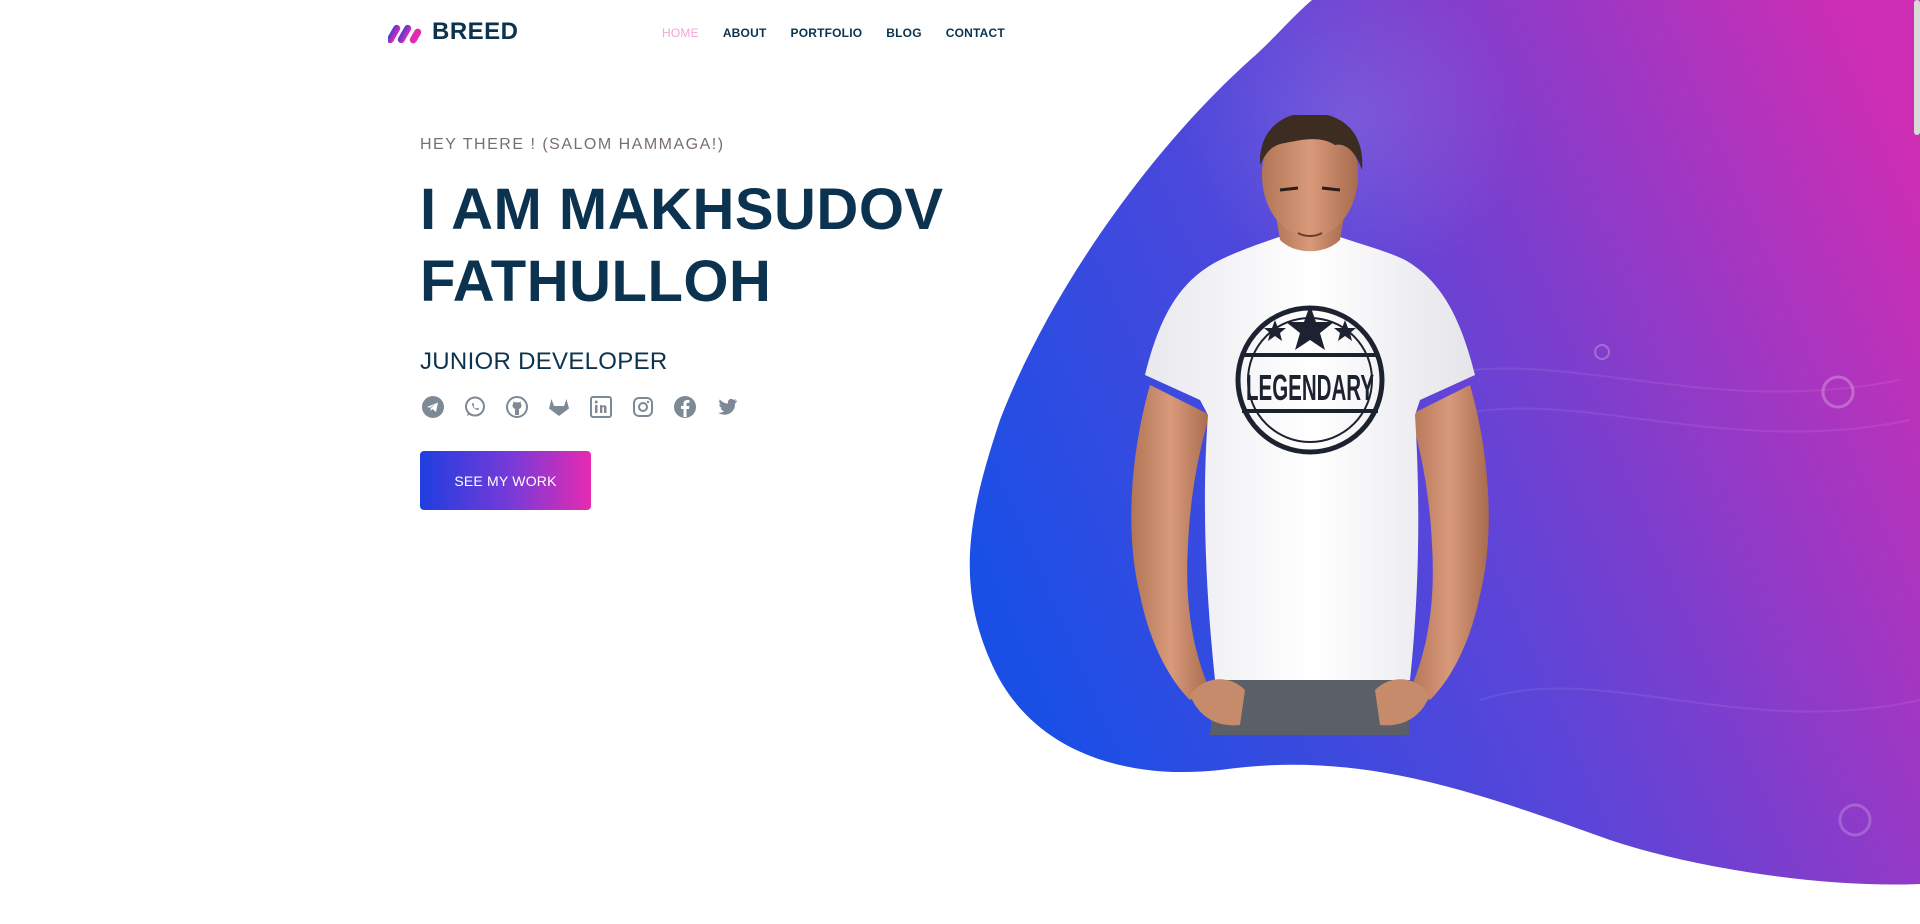 The image size is (1920, 924). What do you see at coordinates (516, 406) in the screenshot?
I see `github-icon` at bounding box center [516, 406].